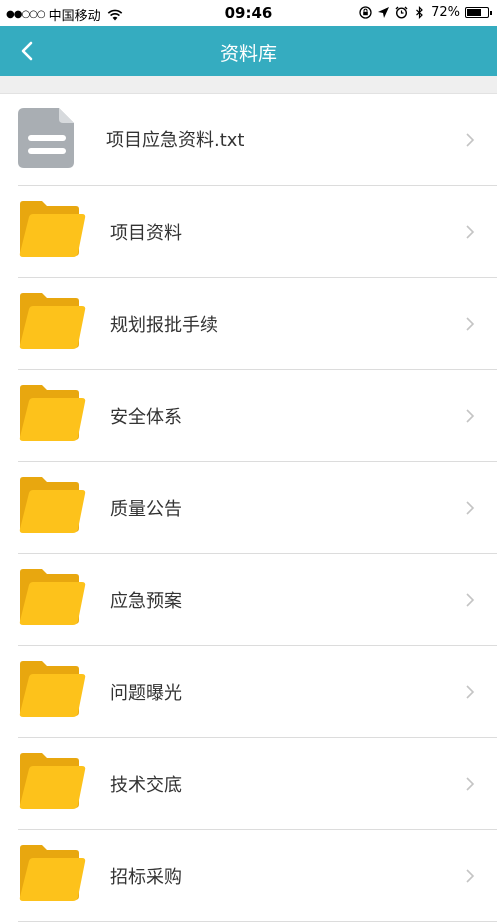 Image resolution: width=497 pixels, height=922 pixels. What do you see at coordinates (425, 12) in the screenshot?
I see `status-right: 72%` at bounding box center [425, 12].